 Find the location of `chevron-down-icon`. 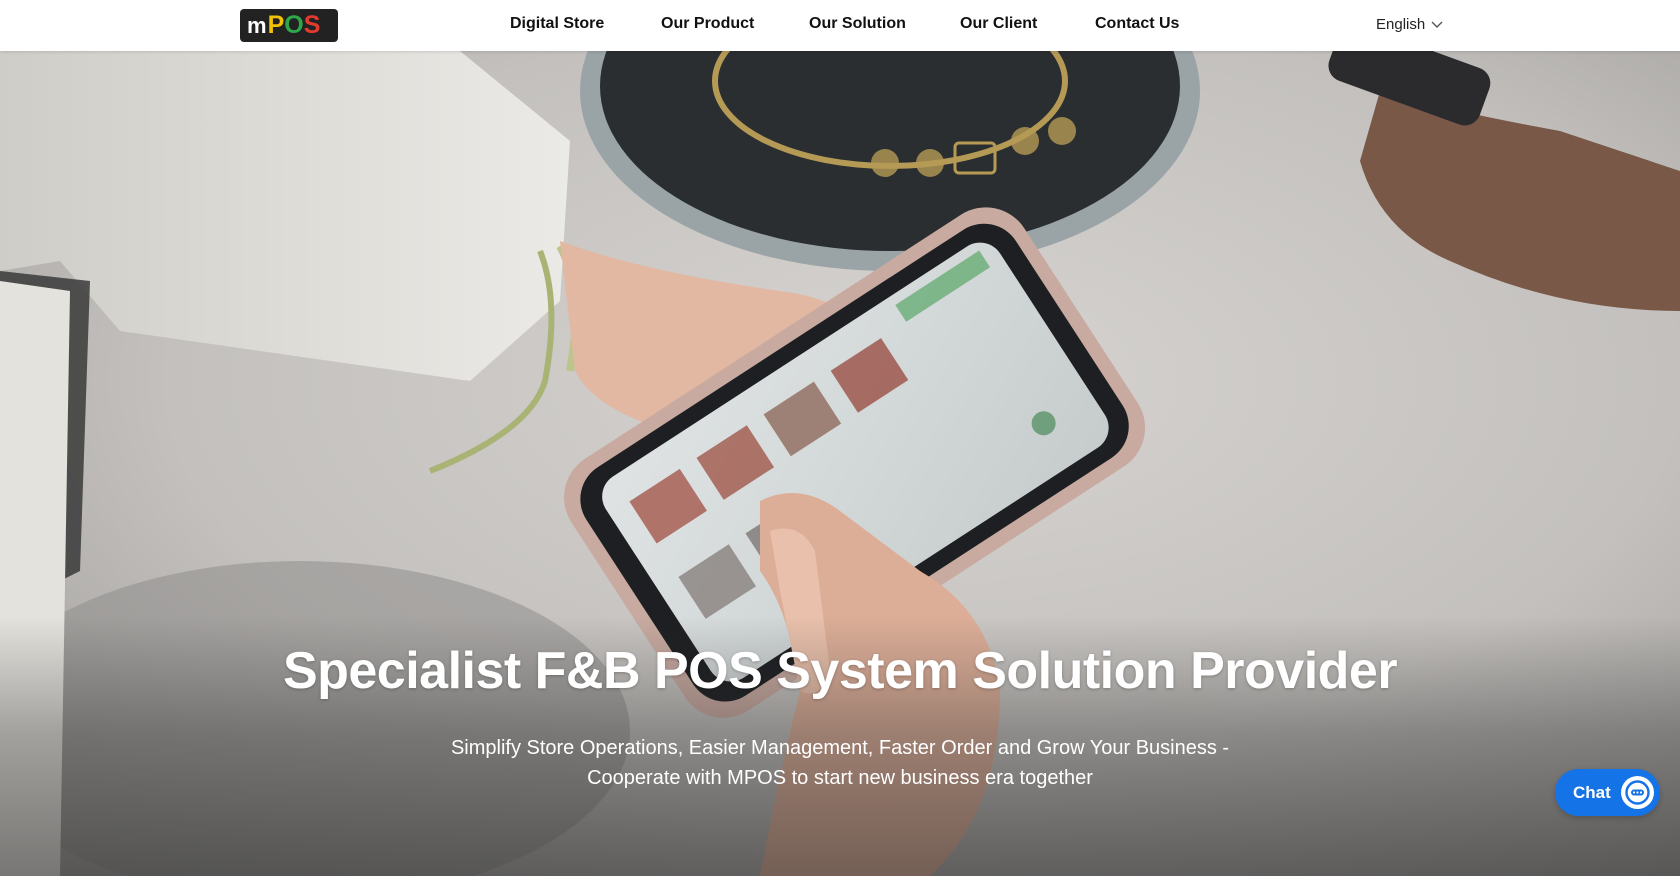

chevron-down-icon is located at coordinates (1437, 24).